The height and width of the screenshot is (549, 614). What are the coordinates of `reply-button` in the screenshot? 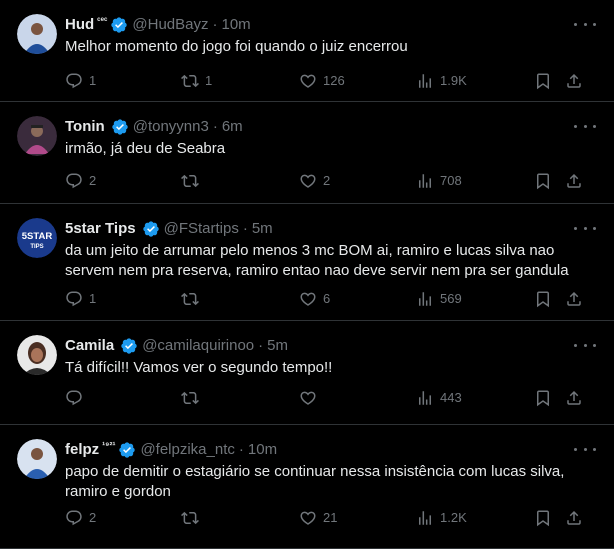 It's located at (77, 398).